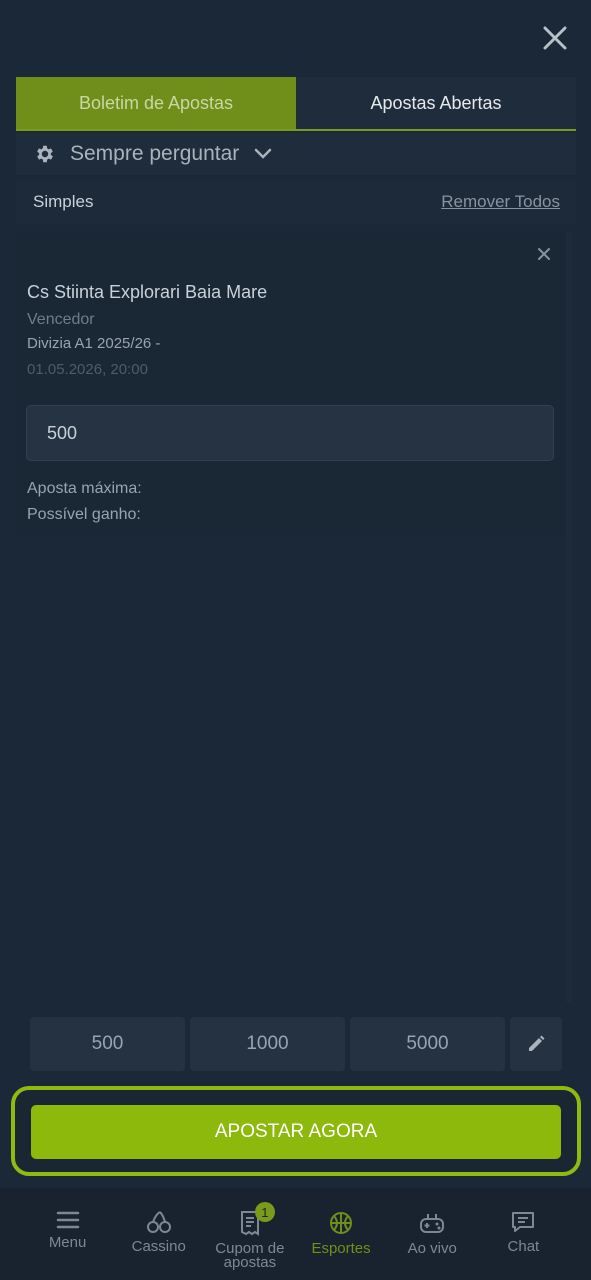  What do you see at coordinates (250, 1255) in the screenshot?
I see `nav-label: Cupom de apostas` at bounding box center [250, 1255].